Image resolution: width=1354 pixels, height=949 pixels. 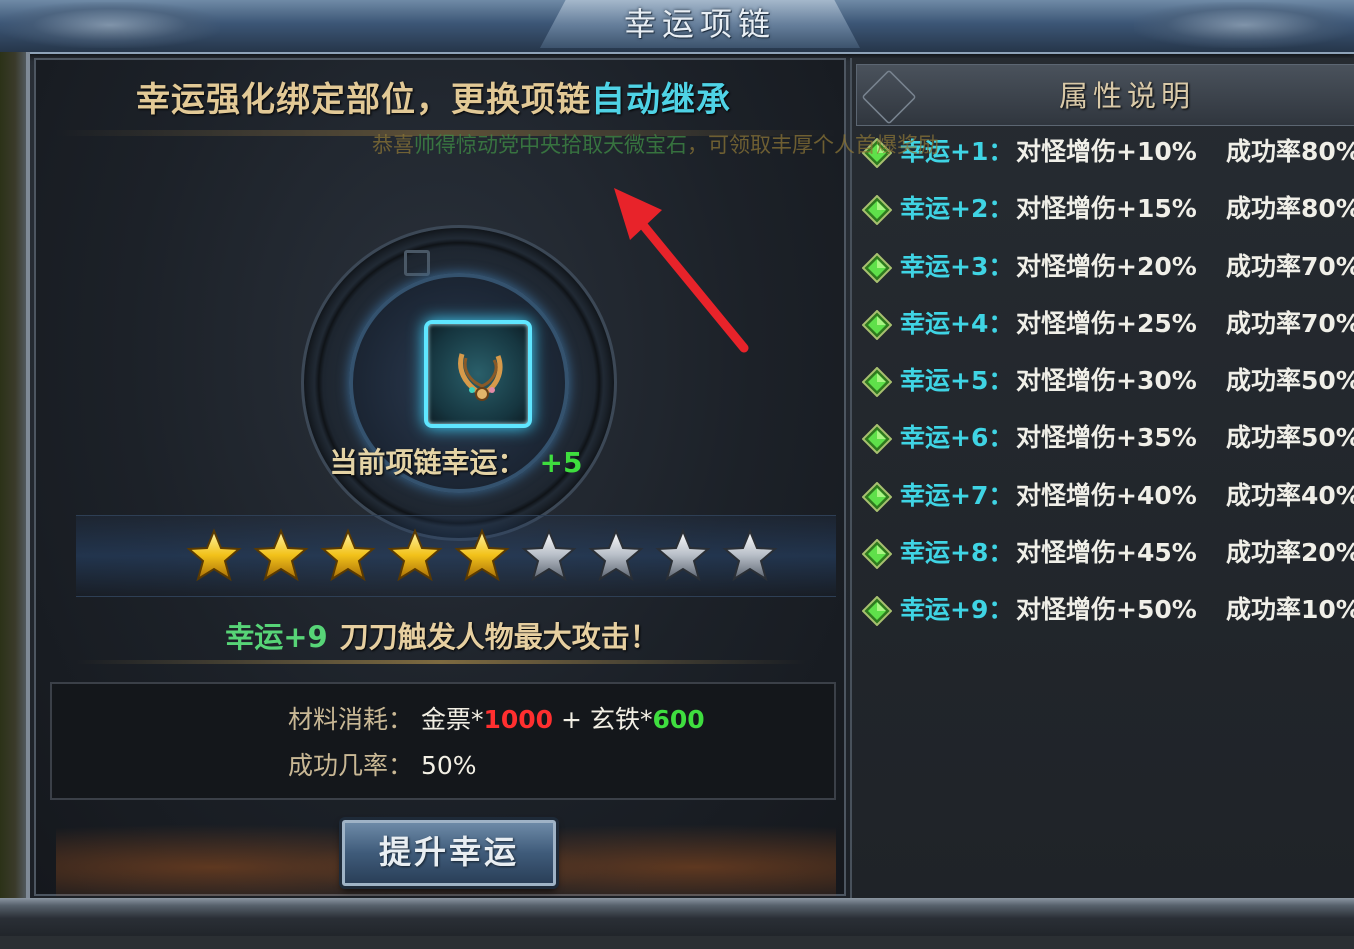 I want to click on ticker-suffix: ，可领取丰厚个人首爆奖励, so click(x=813, y=145).